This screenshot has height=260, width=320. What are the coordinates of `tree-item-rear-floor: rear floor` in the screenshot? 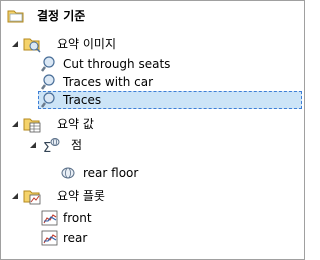 It's located at (152, 173).